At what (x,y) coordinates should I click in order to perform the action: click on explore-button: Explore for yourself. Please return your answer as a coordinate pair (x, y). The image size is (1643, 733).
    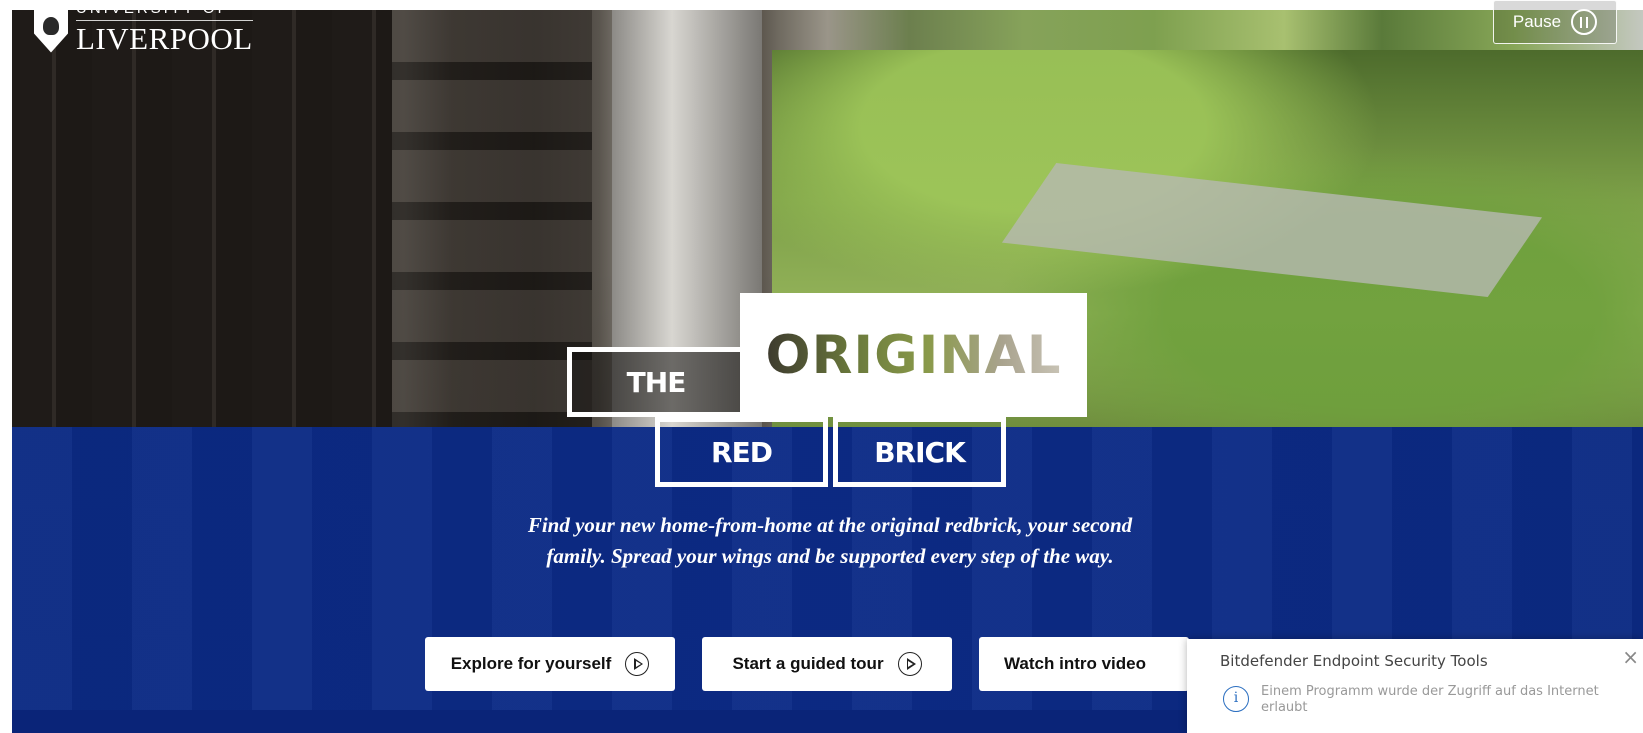
    Looking at the image, I should click on (550, 664).